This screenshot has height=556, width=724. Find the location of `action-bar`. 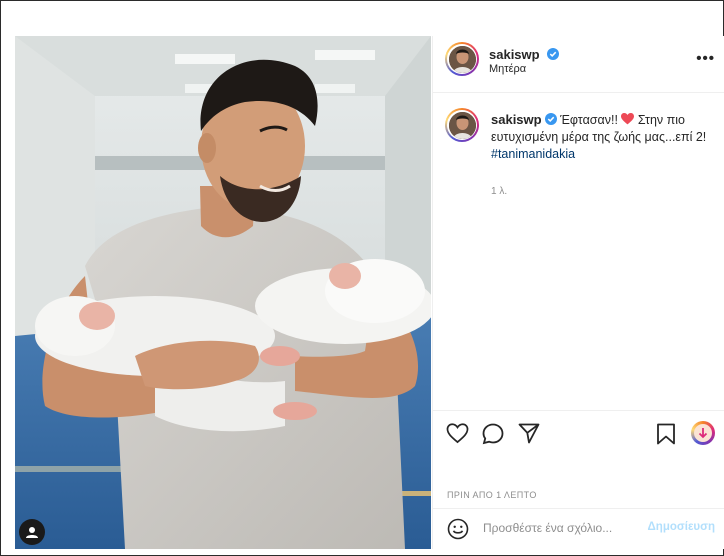

action-bar is located at coordinates (578, 433).